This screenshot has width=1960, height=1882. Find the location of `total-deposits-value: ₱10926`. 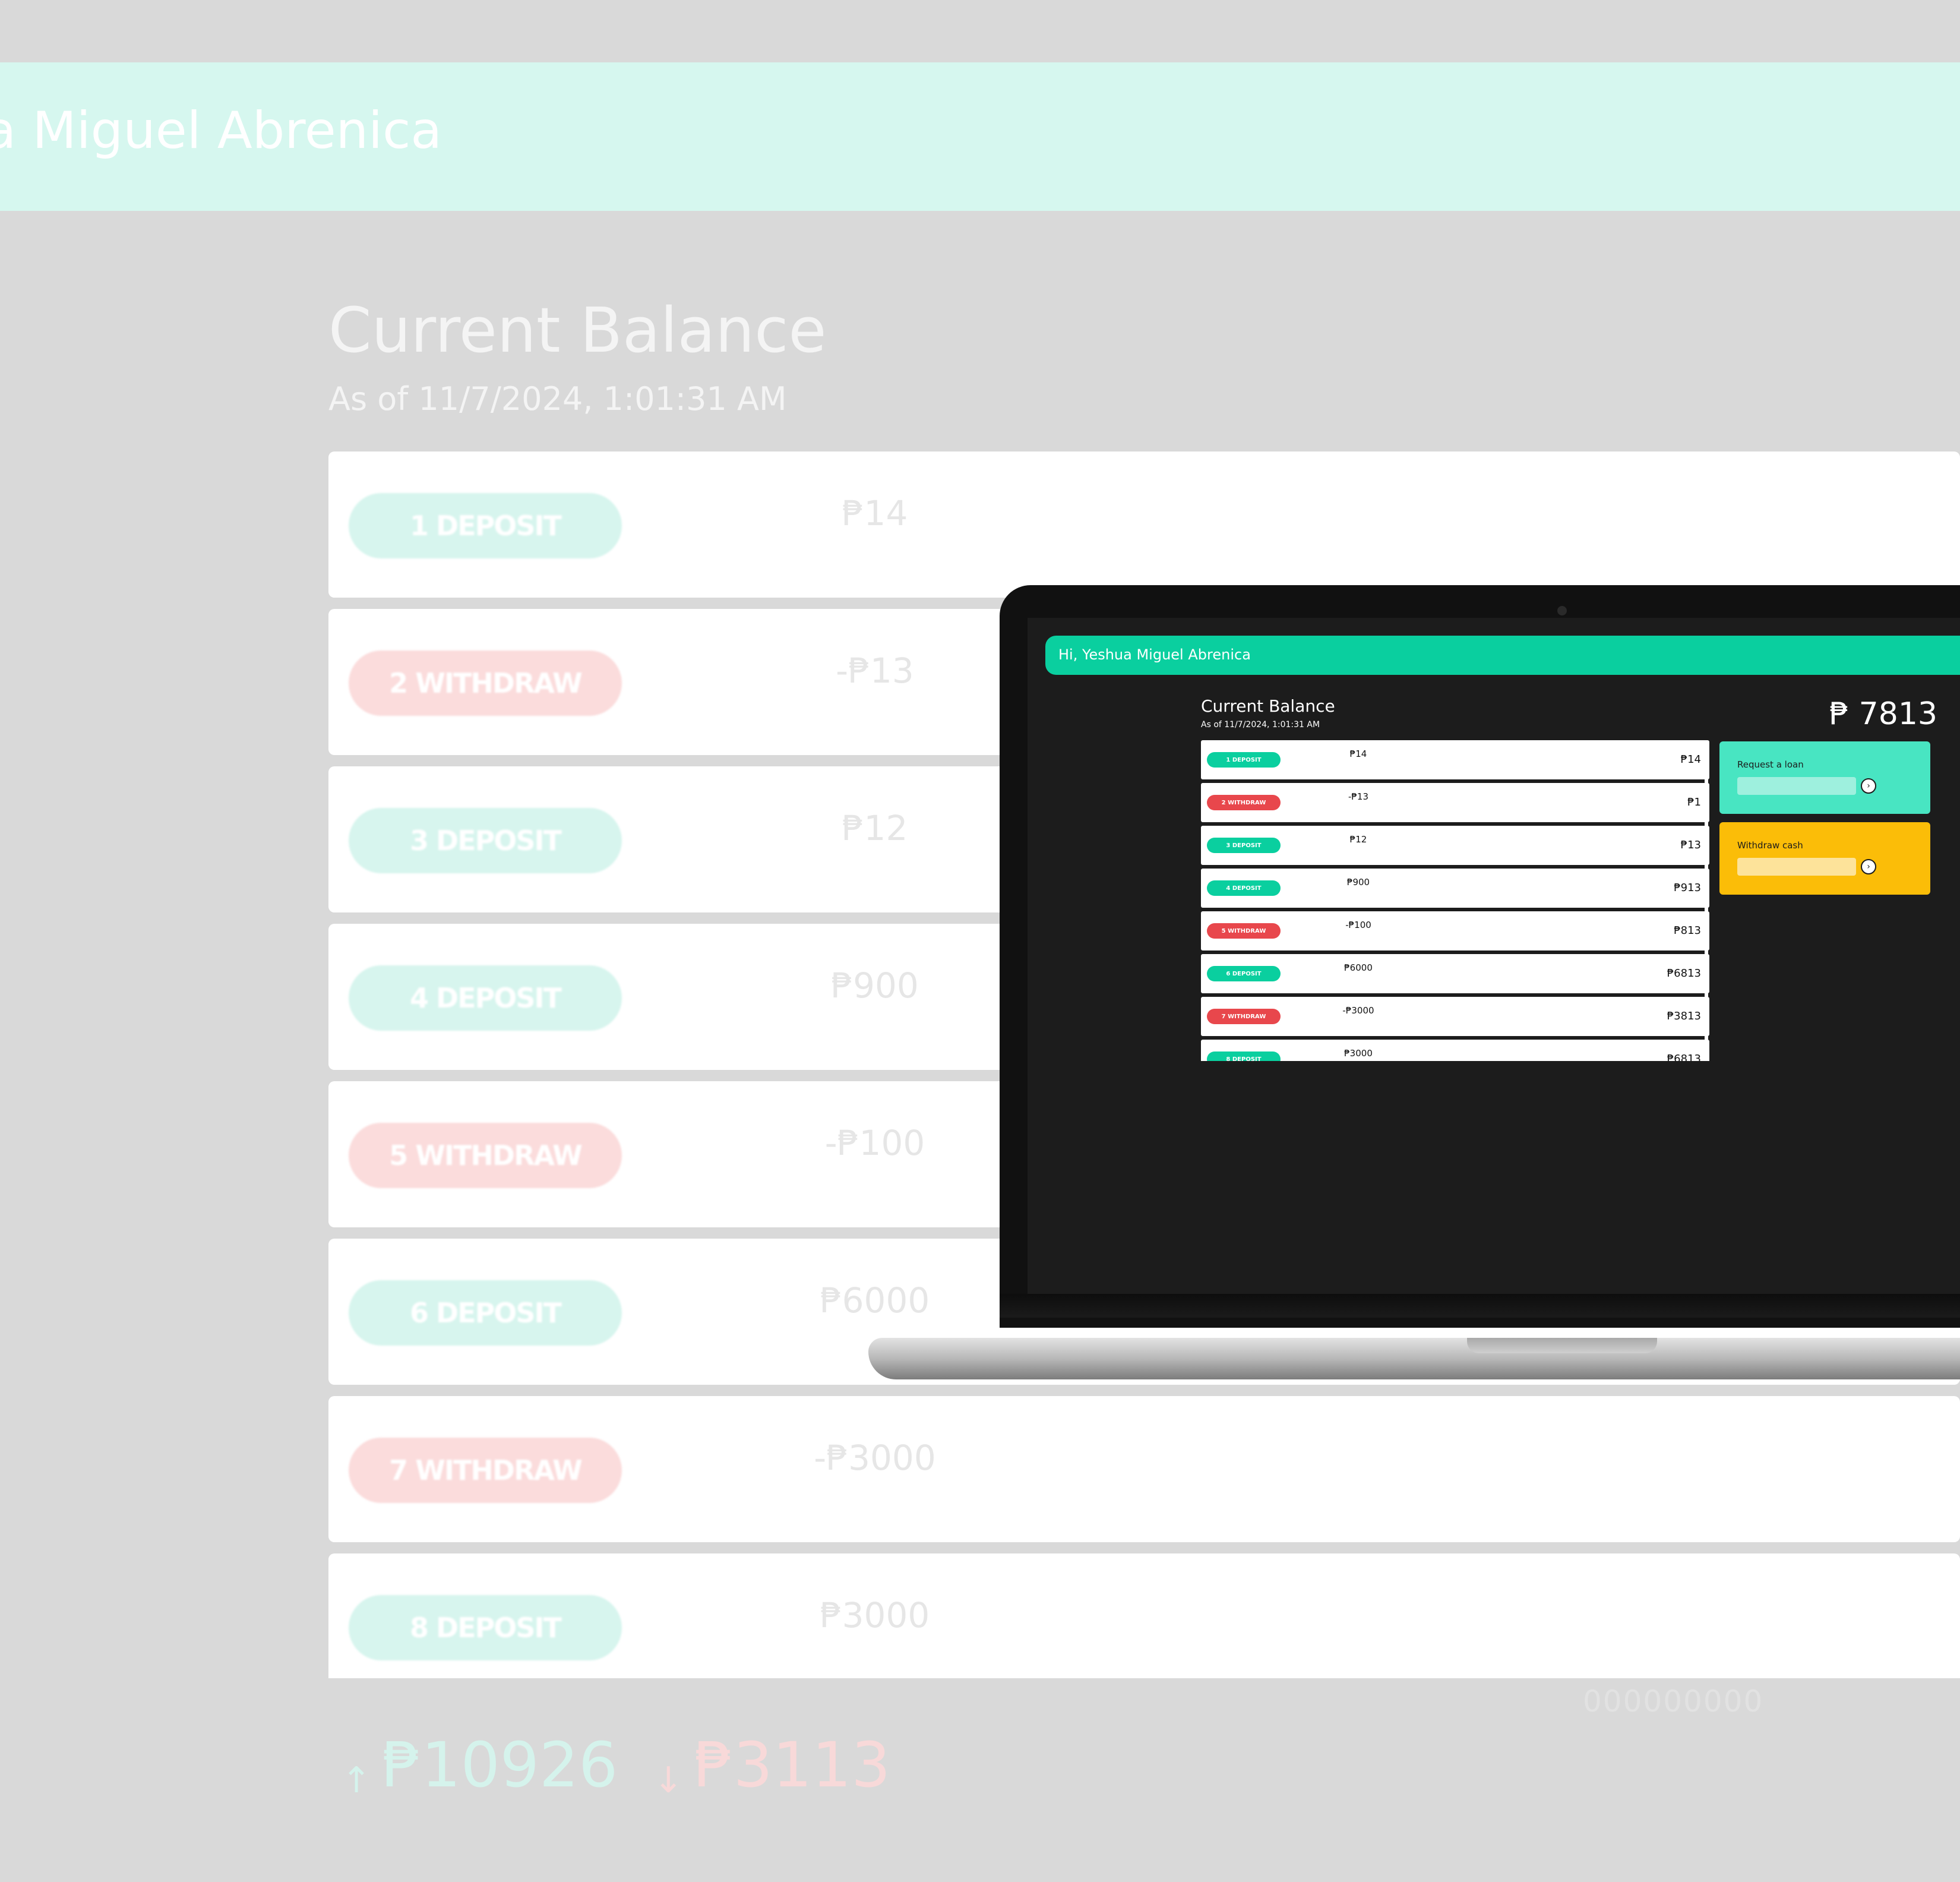

total-deposits-value: ₱10926 is located at coordinates (500, 1765).